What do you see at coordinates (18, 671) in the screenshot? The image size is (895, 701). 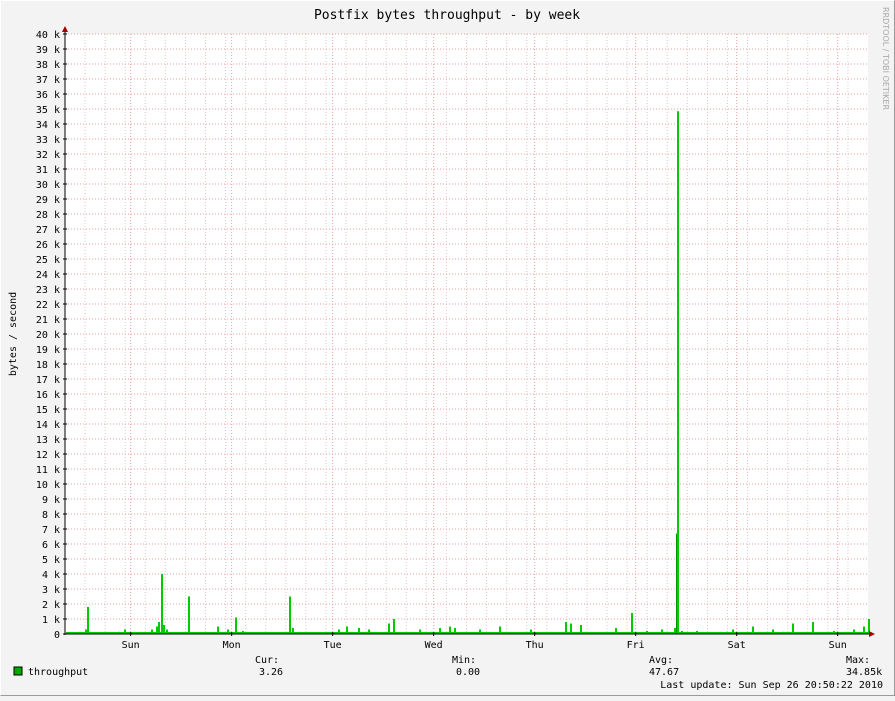 I see `legend-swatch` at bounding box center [18, 671].